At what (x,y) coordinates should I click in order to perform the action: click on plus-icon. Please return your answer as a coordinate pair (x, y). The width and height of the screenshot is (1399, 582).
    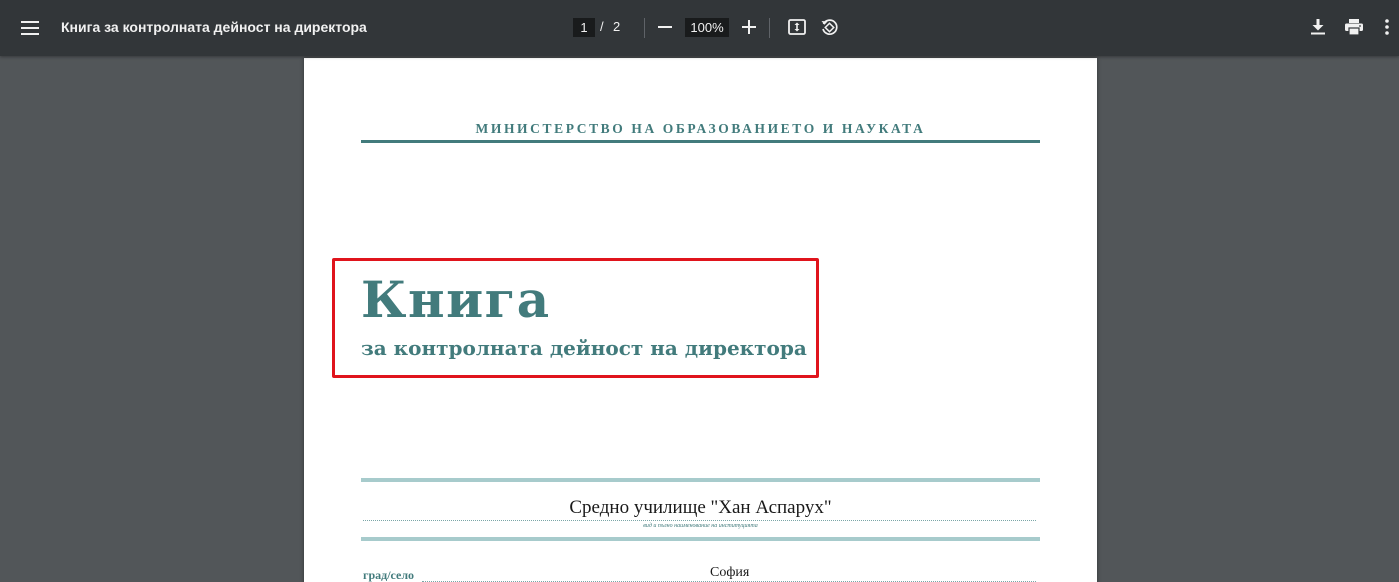
    Looking at the image, I should click on (749, 27).